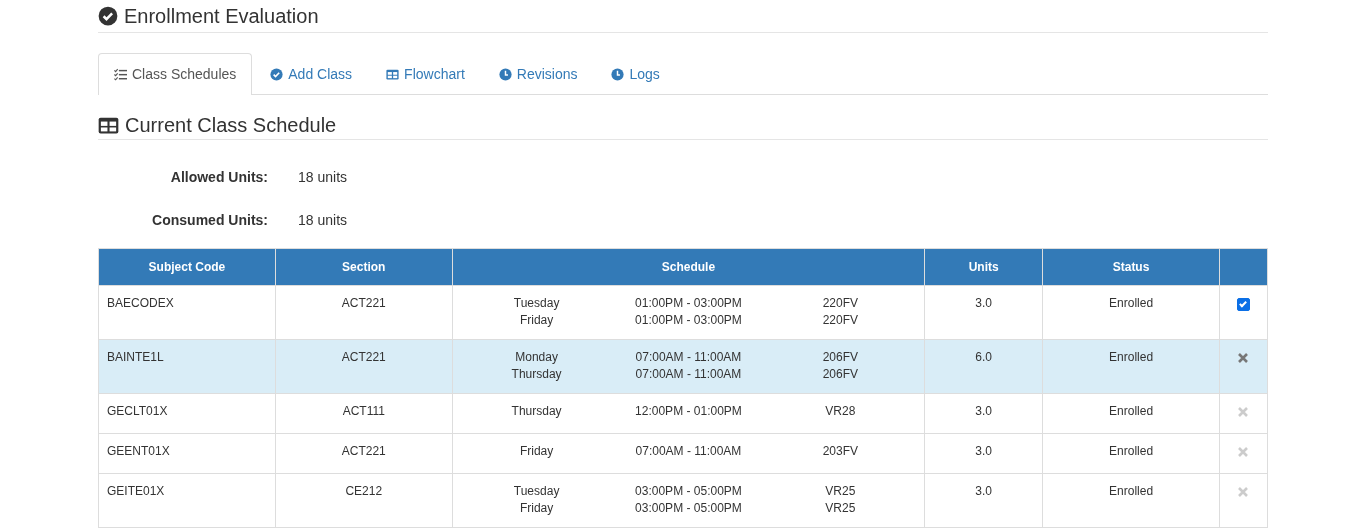 This screenshot has width=1358, height=528. I want to click on section-title: Current Class Schedule, so click(231, 125).